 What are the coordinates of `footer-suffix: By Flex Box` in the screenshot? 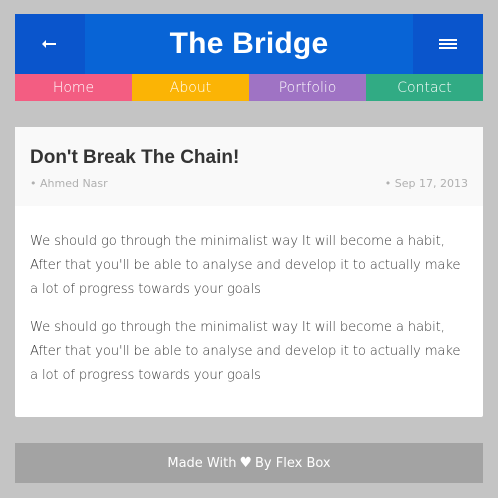 It's located at (293, 463).